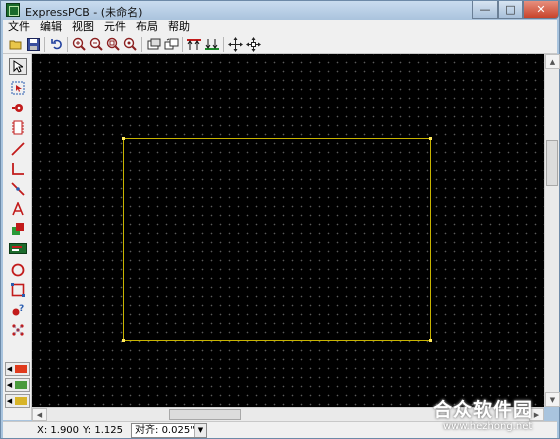  What do you see at coordinates (130, 44) in the screenshot?
I see `zoom-fit-icon` at bounding box center [130, 44].